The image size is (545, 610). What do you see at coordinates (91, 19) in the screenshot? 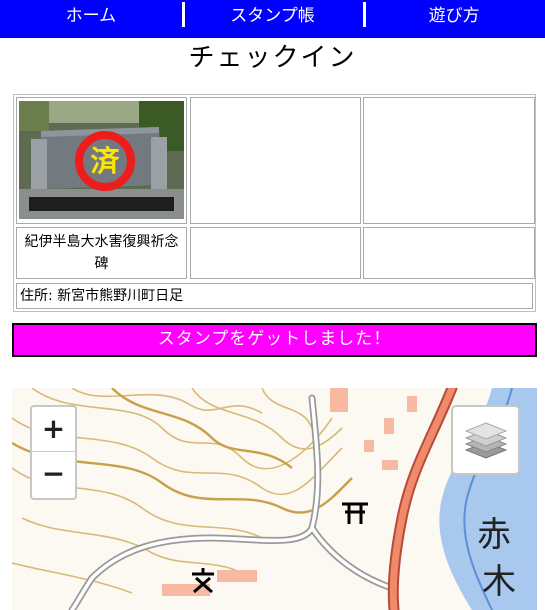
I see `nav-home: ホーム` at bounding box center [91, 19].